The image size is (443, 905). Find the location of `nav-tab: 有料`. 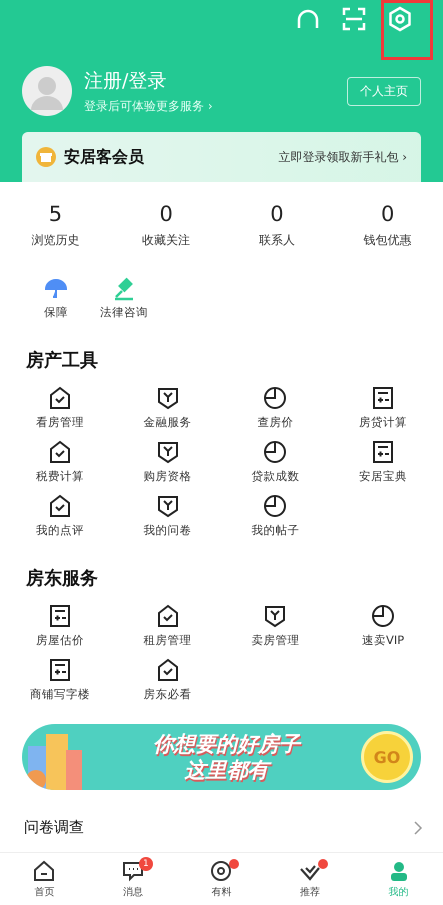

nav-tab: 有料 is located at coordinates (221, 879).